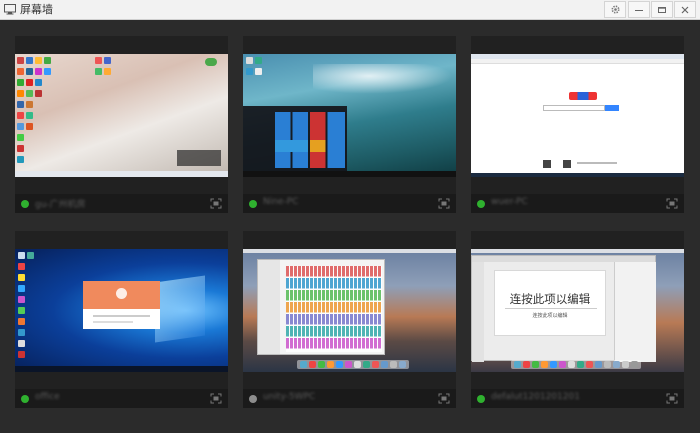  I want to click on device-name: unity-5WPC, so click(289, 397).